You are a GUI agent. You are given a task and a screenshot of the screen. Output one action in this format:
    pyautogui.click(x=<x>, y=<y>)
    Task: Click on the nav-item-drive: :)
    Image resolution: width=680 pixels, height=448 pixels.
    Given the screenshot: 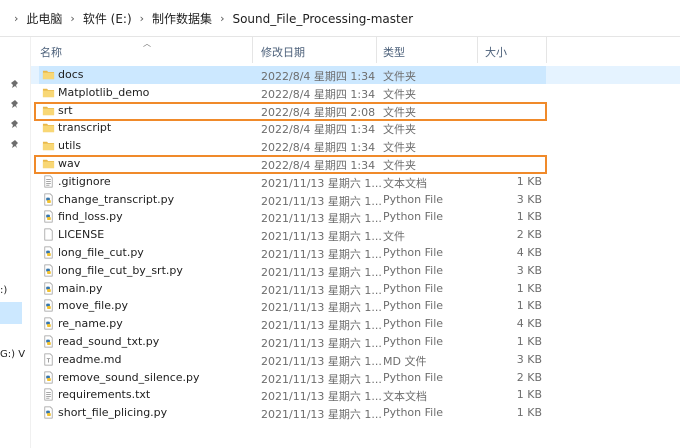 What is the action you would take?
    pyautogui.click(x=3, y=290)
    